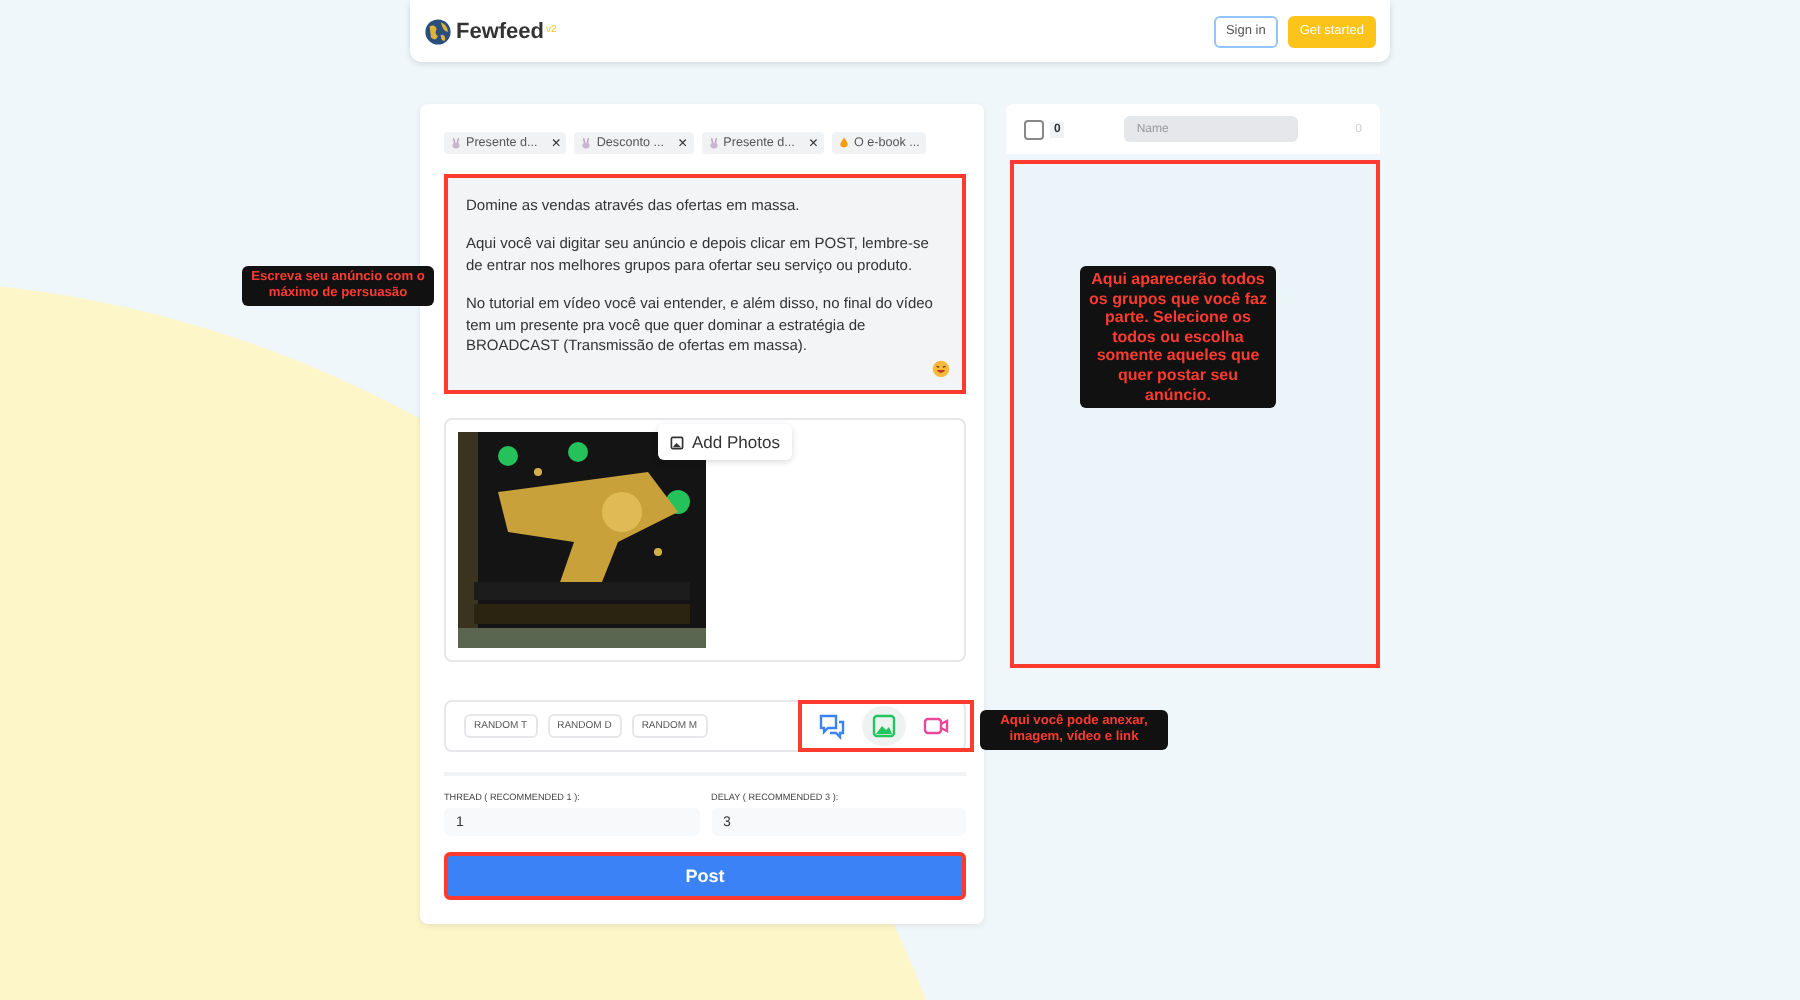 The height and width of the screenshot is (1000, 1800). Describe the element at coordinates (725, 442) in the screenshot. I see `add-photos-button: Add Photos` at that location.